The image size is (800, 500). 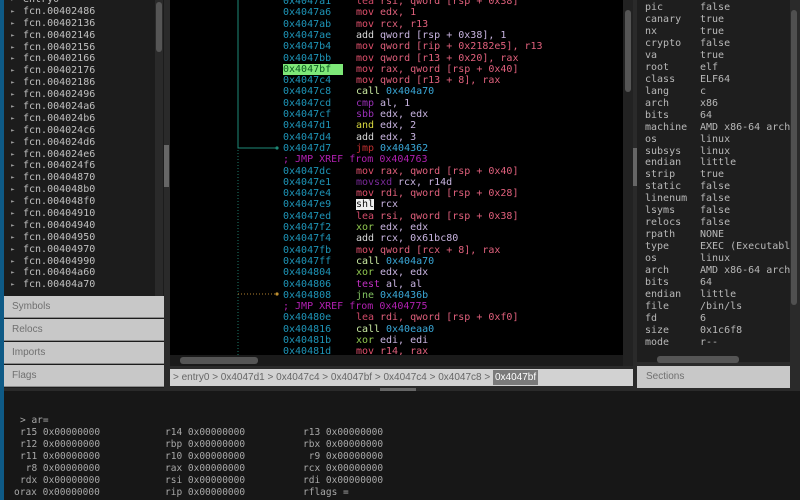 What do you see at coordinates (79, 166) in the screenshot?
I see `function-item: ► fcn.004024f6` at bounding box center [79, 166].